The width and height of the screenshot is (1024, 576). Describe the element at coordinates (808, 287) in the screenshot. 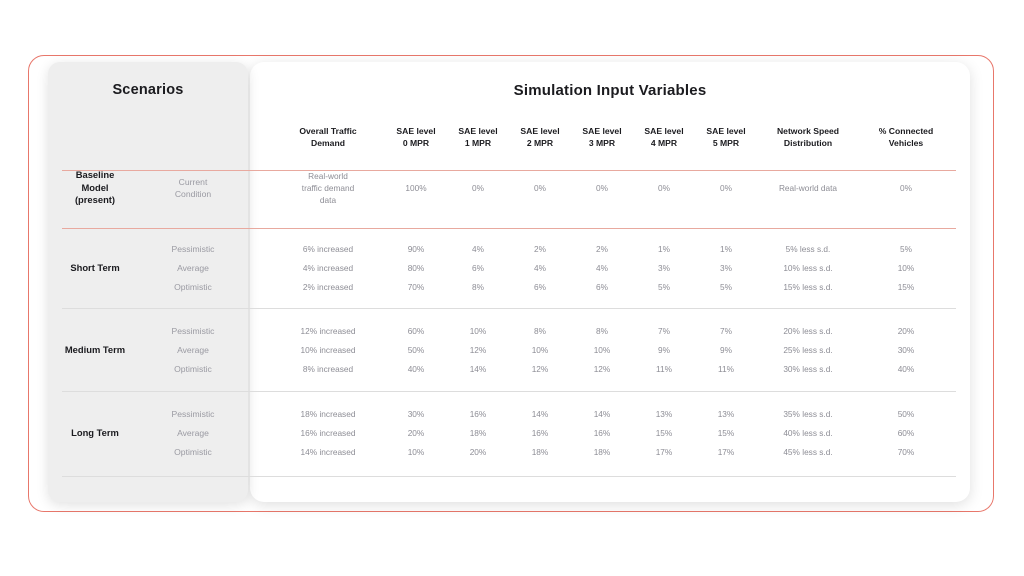

I see `table-cell: 15% less s.d.` at that location.